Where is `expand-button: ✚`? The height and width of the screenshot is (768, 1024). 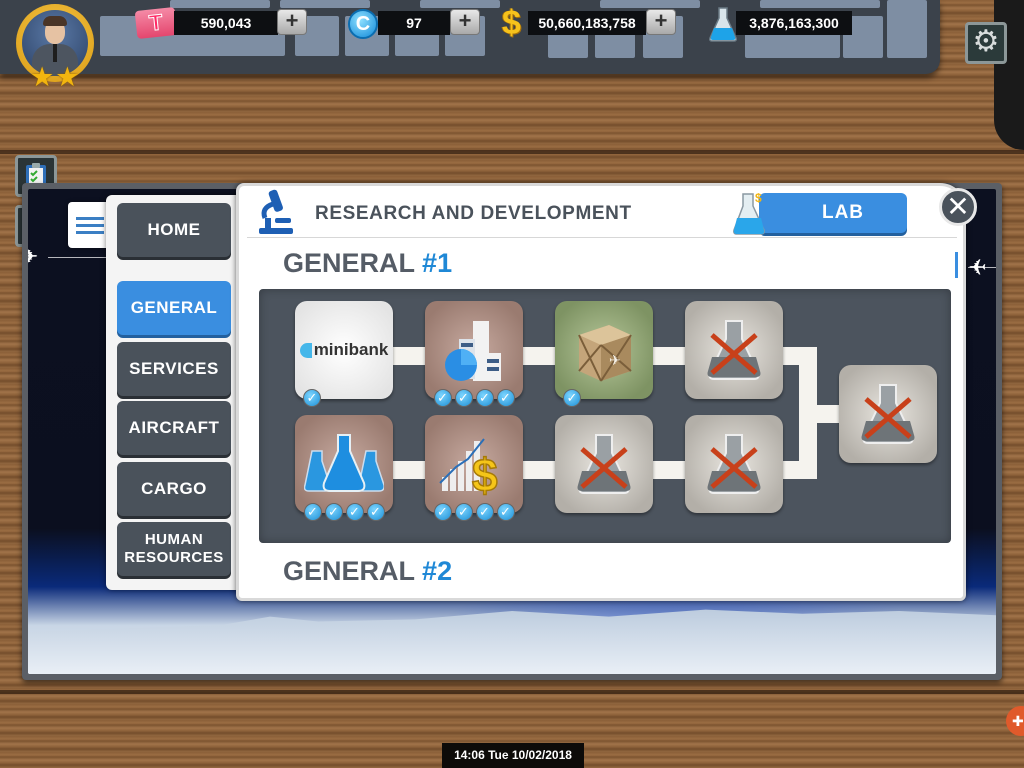
expand-button: ✚ is located at coordinates (1015, 721).